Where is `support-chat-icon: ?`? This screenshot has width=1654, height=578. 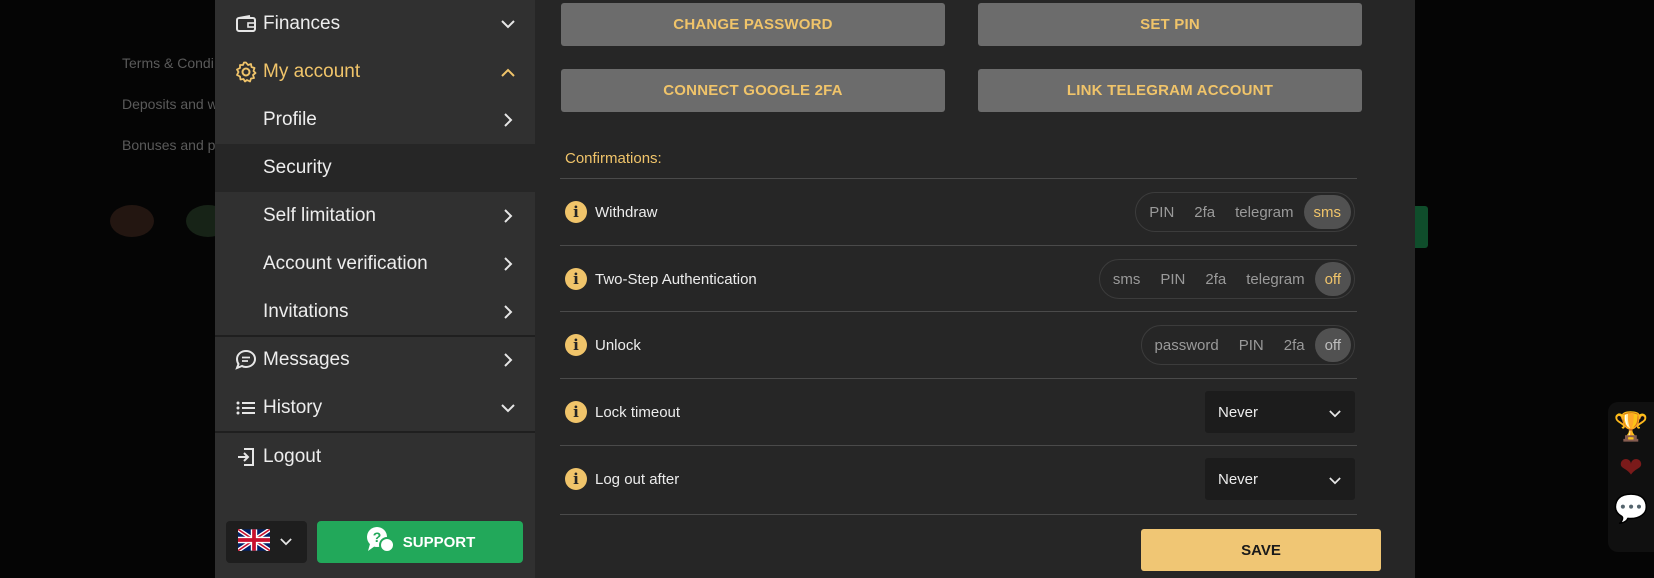
support-chat-icon: ? is located at coordinates (380, 542).